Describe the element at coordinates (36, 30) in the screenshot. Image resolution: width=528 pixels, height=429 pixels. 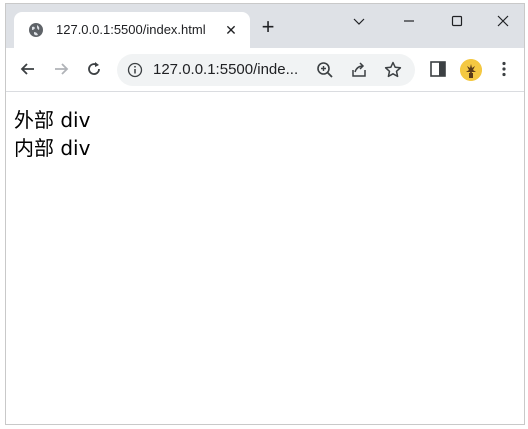
I see `globe-icon` at that location.